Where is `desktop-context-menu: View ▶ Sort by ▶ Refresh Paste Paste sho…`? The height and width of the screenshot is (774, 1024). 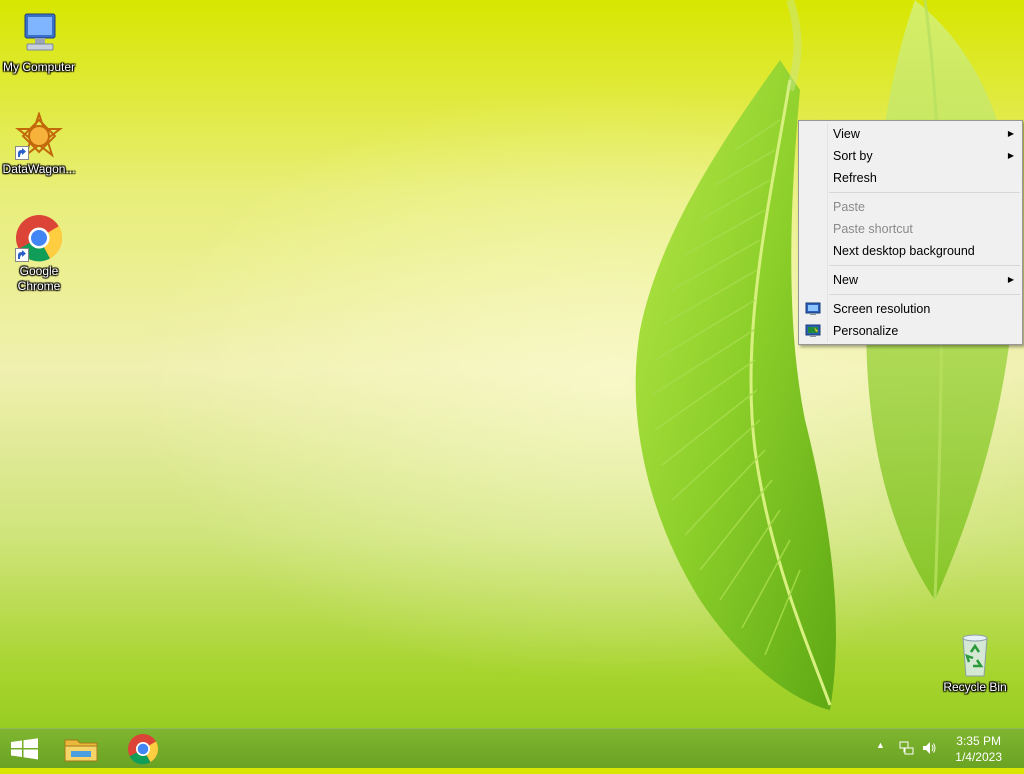
desktop-context-menu: View ▶ Sort by ▶ Refresh Paste Paste sho… is located at coordinates (910, 232).